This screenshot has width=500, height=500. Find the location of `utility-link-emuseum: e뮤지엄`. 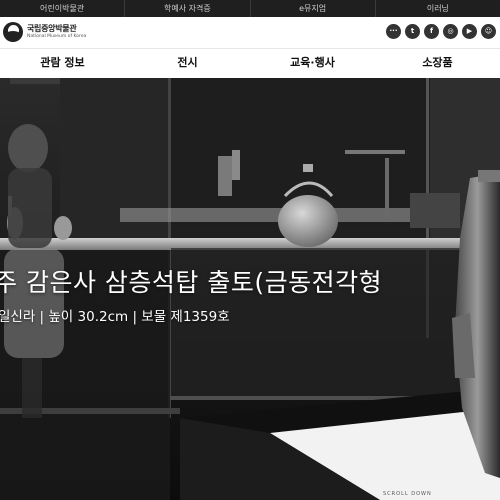

utility-link-emuseum: e뮤지엄 is located at coordinates (312, 8).